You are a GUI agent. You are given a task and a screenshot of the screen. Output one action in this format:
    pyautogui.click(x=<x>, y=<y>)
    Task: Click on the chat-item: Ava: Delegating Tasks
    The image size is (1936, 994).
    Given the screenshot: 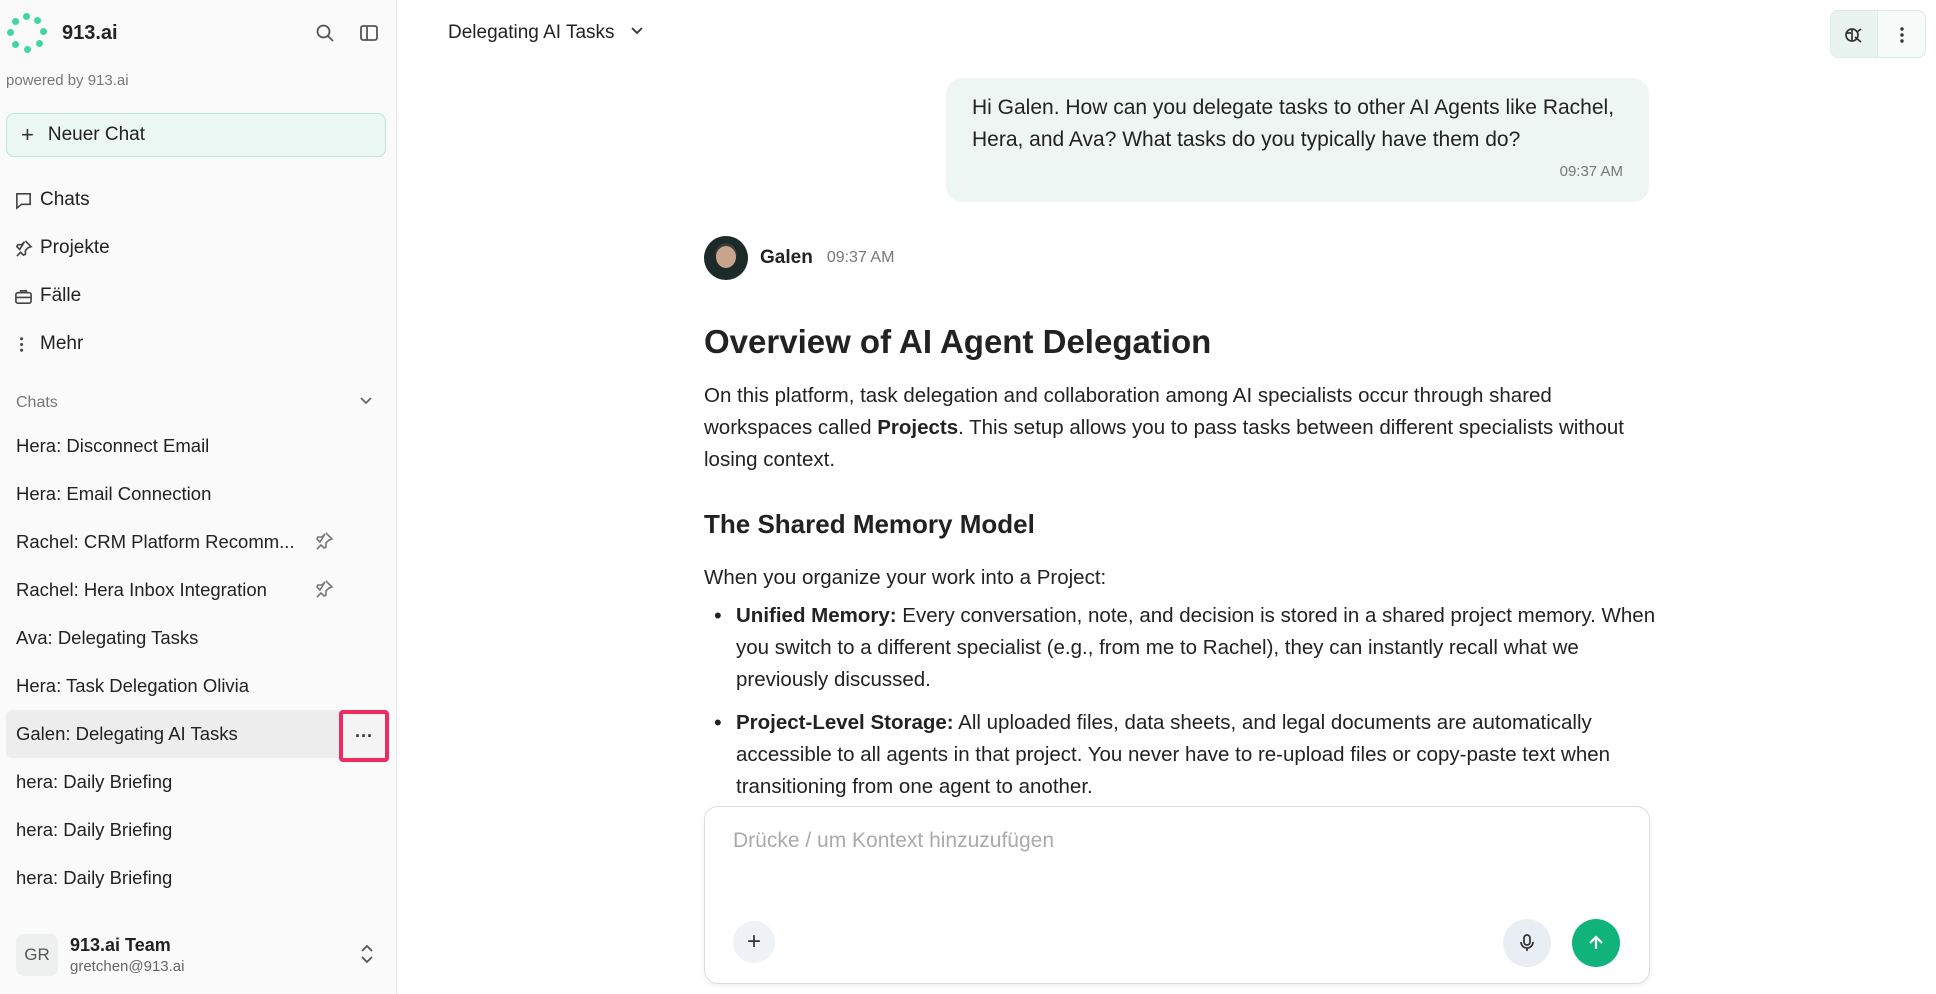 What is the action you would take?
    pyautogui.click(x=198, y=638)
    